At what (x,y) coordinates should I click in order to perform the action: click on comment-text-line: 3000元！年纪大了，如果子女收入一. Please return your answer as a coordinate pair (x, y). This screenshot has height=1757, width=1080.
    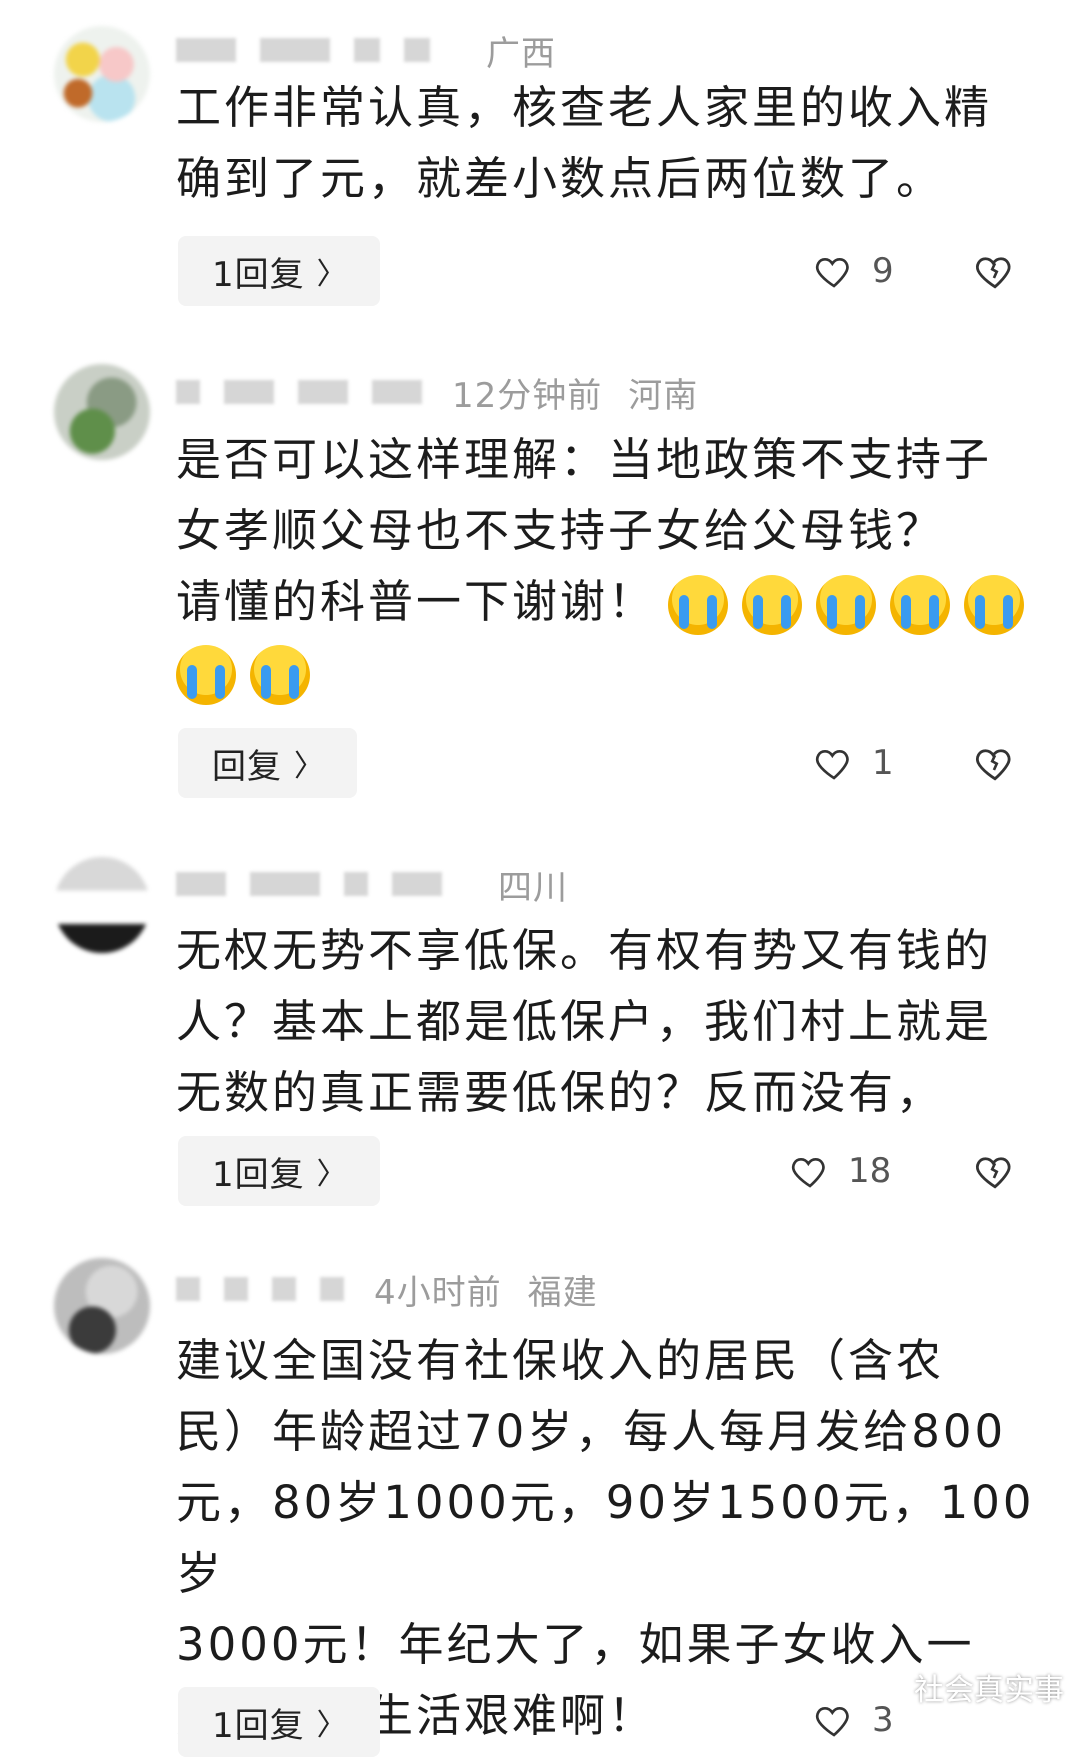
    Looking at the image, I should click on (575, 1644).